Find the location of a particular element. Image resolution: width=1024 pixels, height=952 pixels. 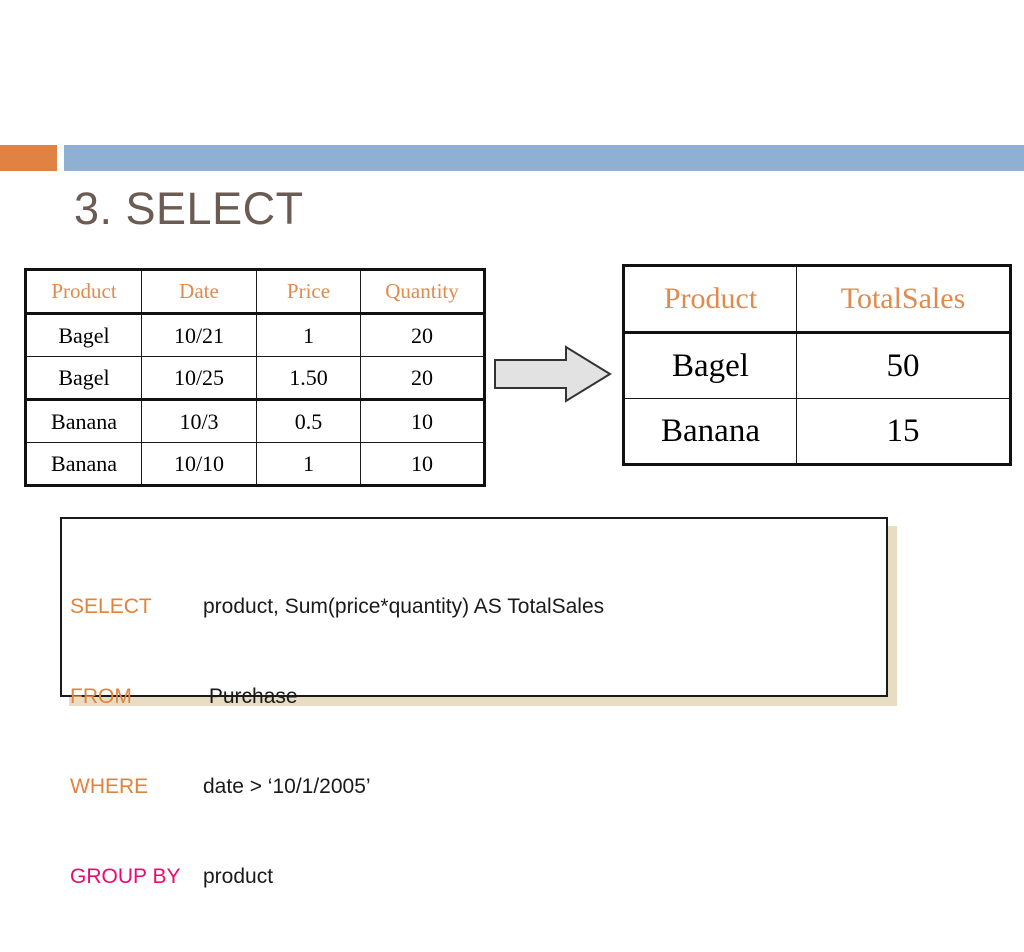

table-row: Banana 10/10 1 10 is located at coordinates (255, 464).